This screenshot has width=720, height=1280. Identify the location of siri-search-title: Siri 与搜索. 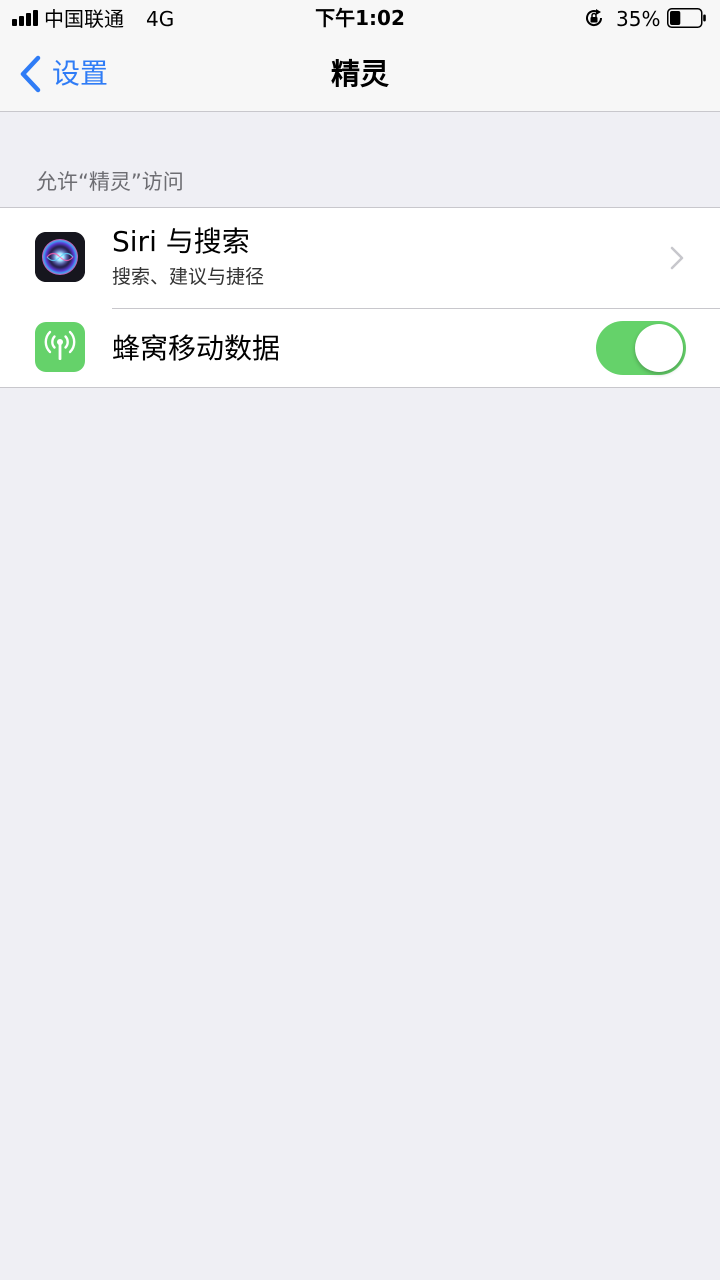
(181, 241).